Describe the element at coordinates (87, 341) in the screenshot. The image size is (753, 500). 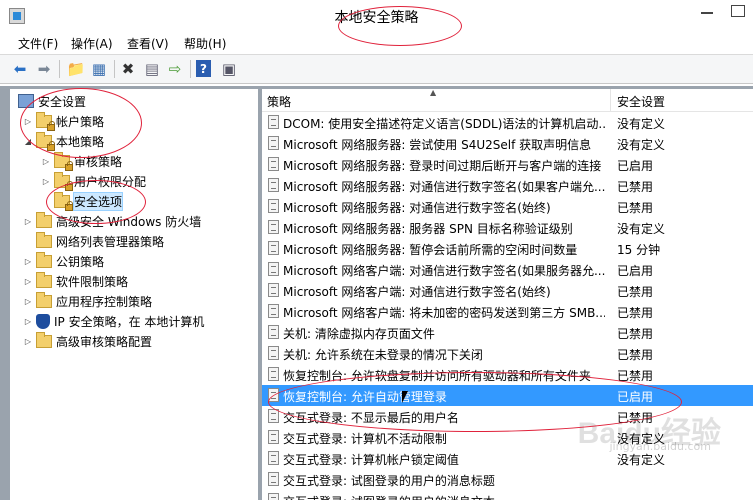
I see `tree-item-advanced-audit: ▷ 高级审核策略配置` at that location.